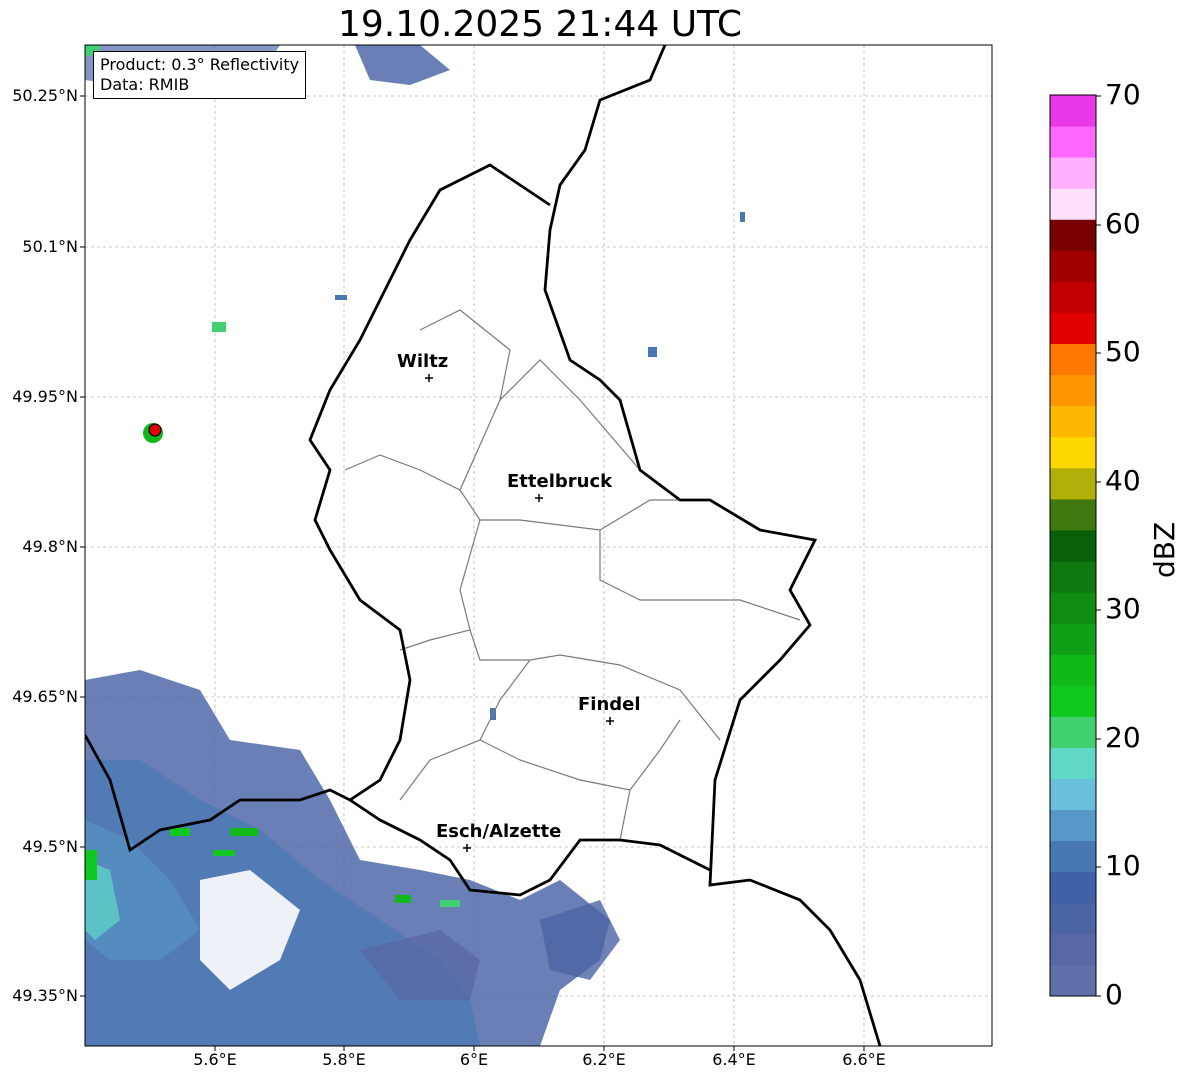 The width and height of the screenshot is (1184, 1081). I want to click on colorbar-tick-label: 30, so click(1123, 608).